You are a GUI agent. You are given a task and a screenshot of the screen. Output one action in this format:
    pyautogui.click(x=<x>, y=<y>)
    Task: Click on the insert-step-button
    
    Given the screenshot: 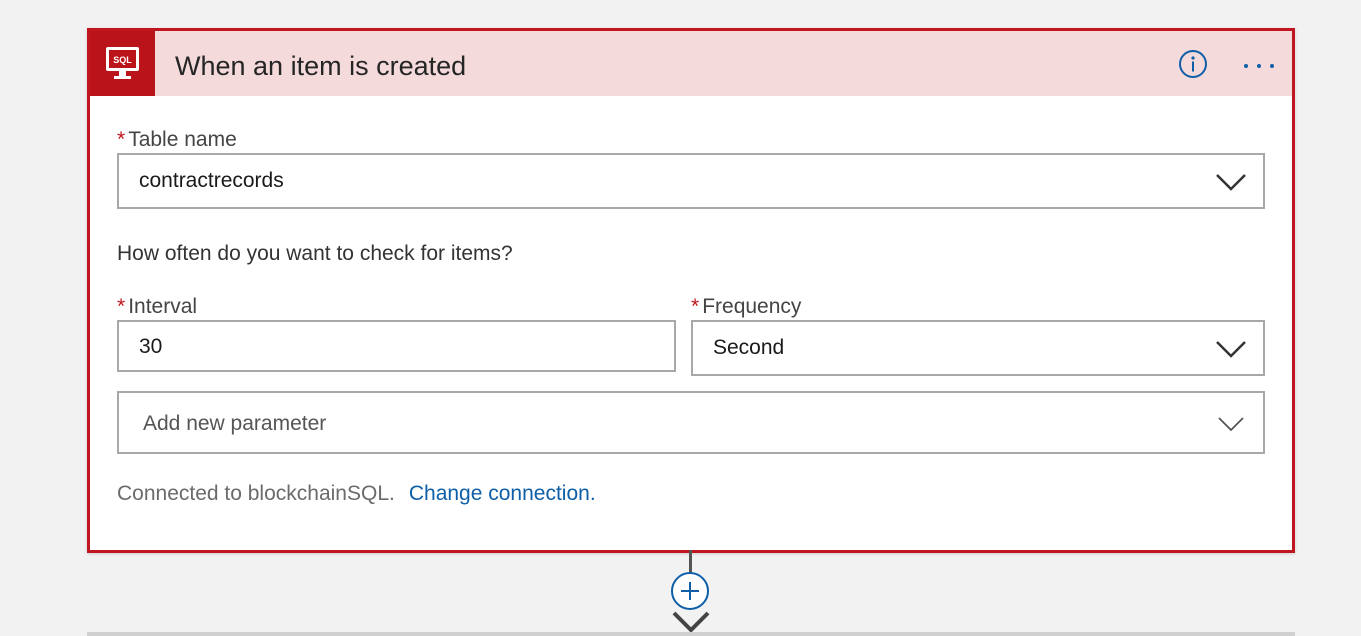 What is the action you would take?
    pyautogui.click(x=690, y=591)
    